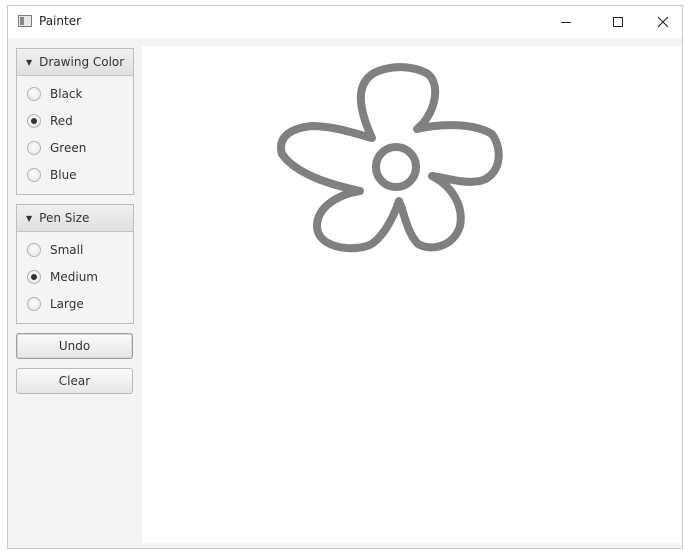 The image size is (684, 550). What do you see at coordinates (345, 22) in the screenshot?
I see `title-bar: Painter` at bounding box center [345, 22].